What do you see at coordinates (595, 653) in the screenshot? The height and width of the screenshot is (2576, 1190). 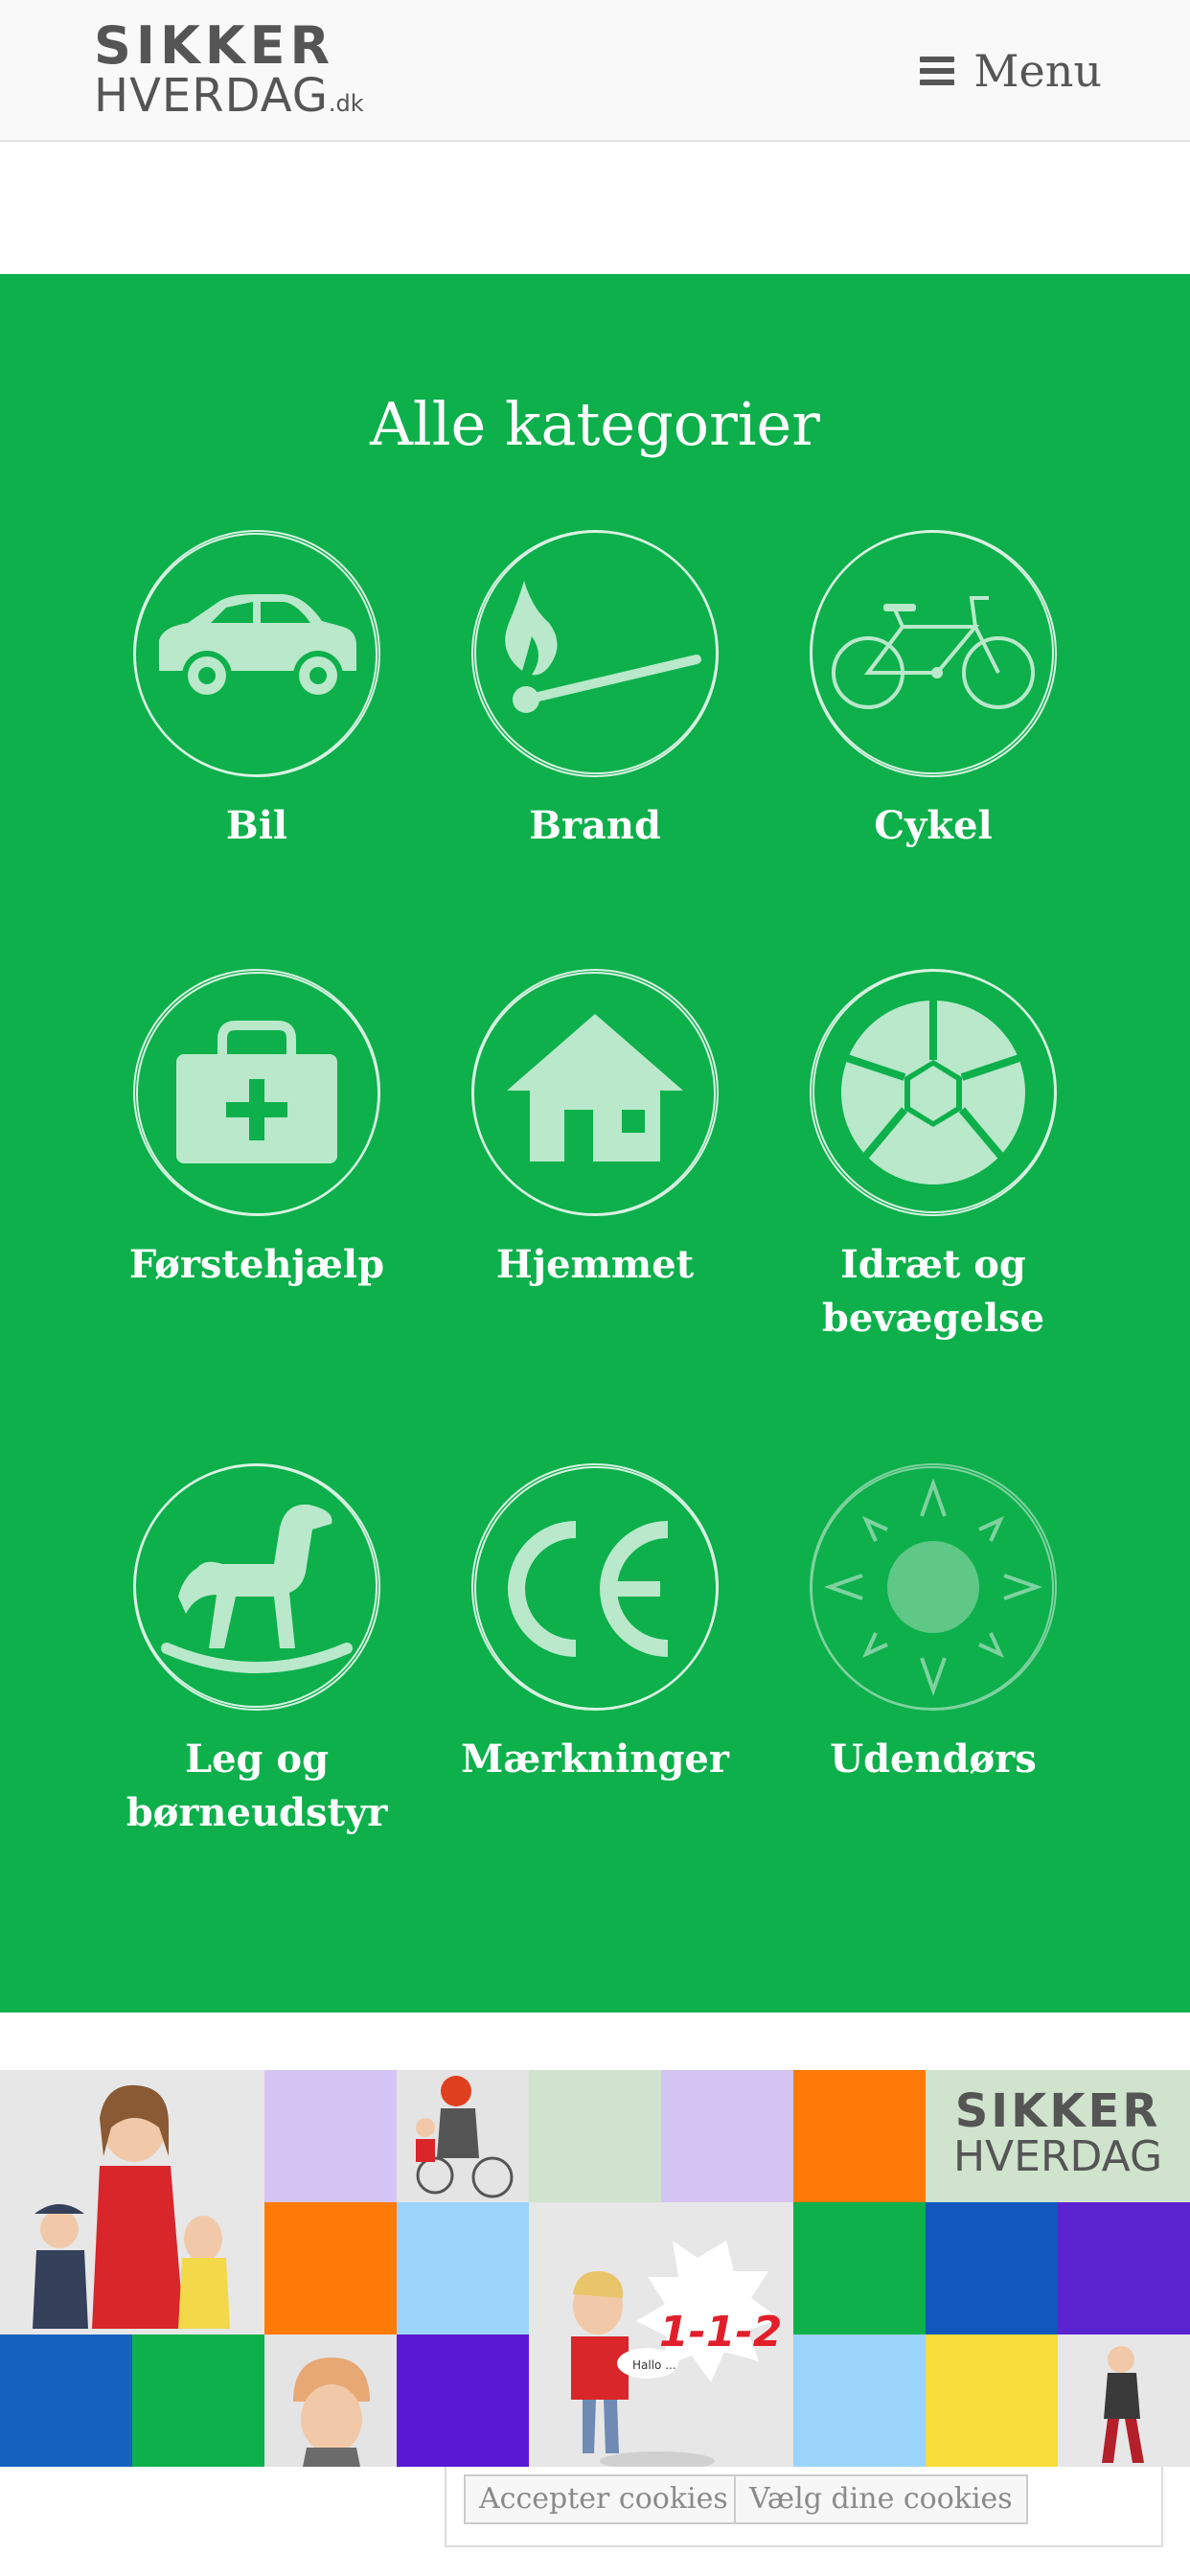 I see `match-fire-icon` at bounding box center [595, 653].